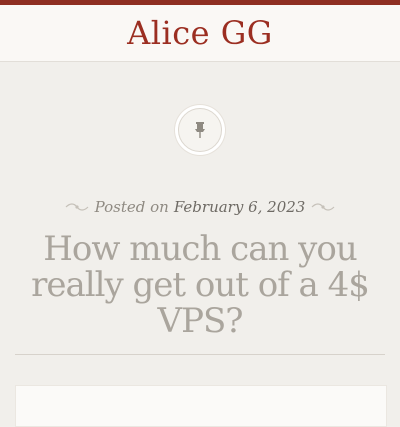 The width and height of the screenshot is (400, 427). I want to click on post-content-card, so click(201, 406).